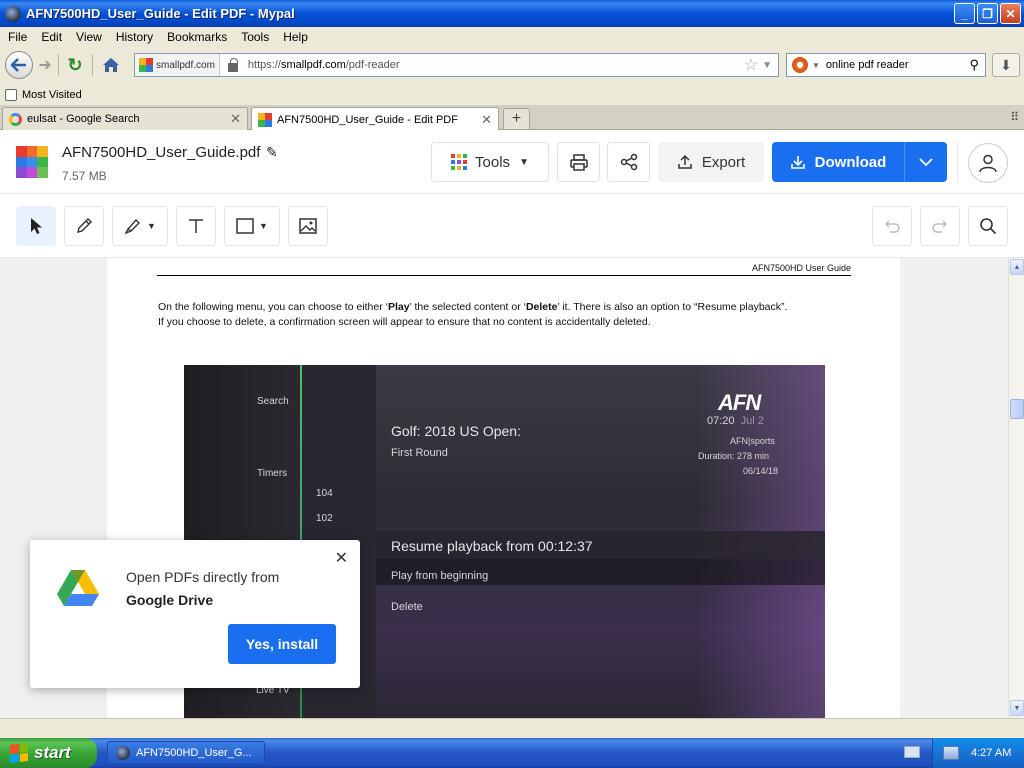  Describe the element at coordinates (1016, 488) in the screenshot. I see `vertical-scrollbar: ▲ ▼` at that location.